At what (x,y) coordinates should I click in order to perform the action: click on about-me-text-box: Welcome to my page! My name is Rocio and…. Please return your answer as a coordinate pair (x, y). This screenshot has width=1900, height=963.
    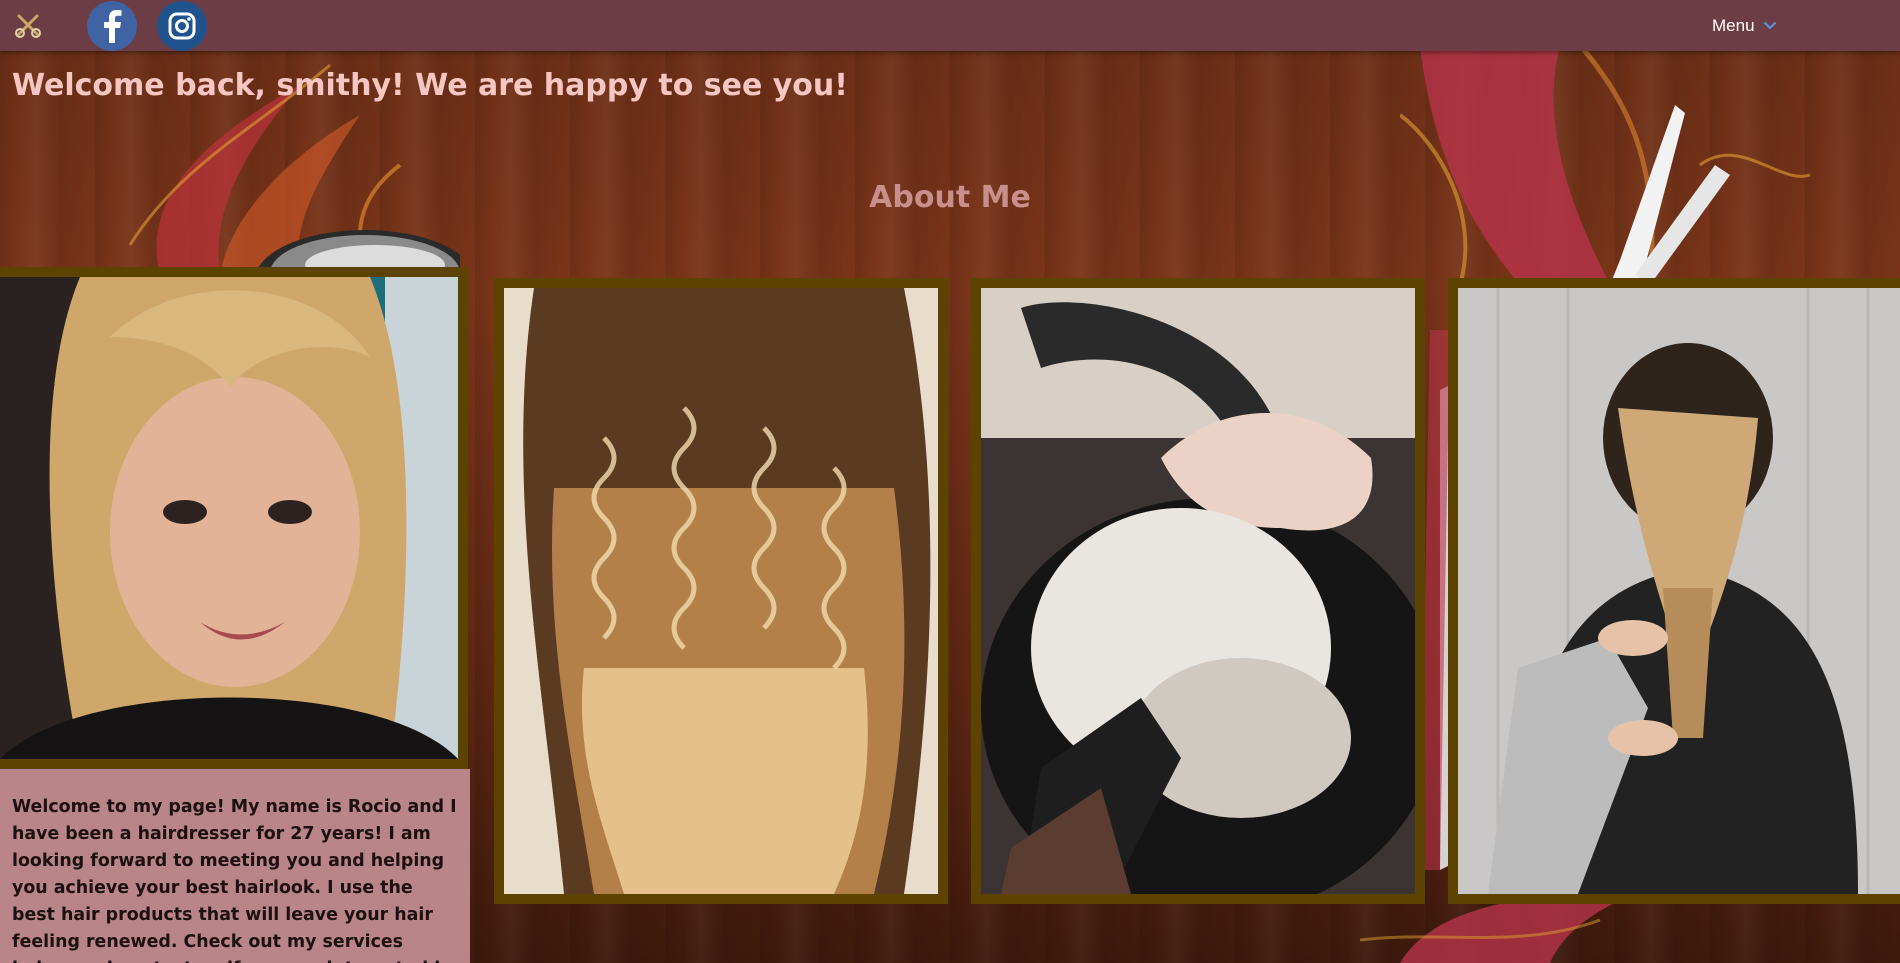
    Looking at the image, I should click on (235, 866).